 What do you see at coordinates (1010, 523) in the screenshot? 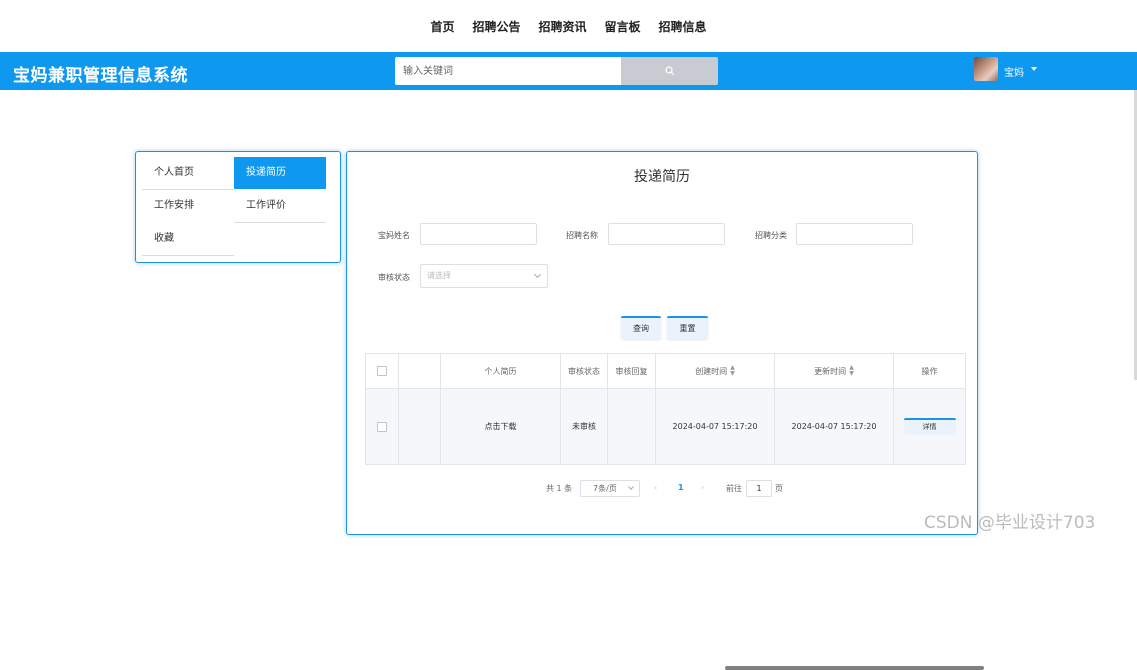
I see `watermark: CSDN @毕业设计703` at bounding box center [1010, 523].